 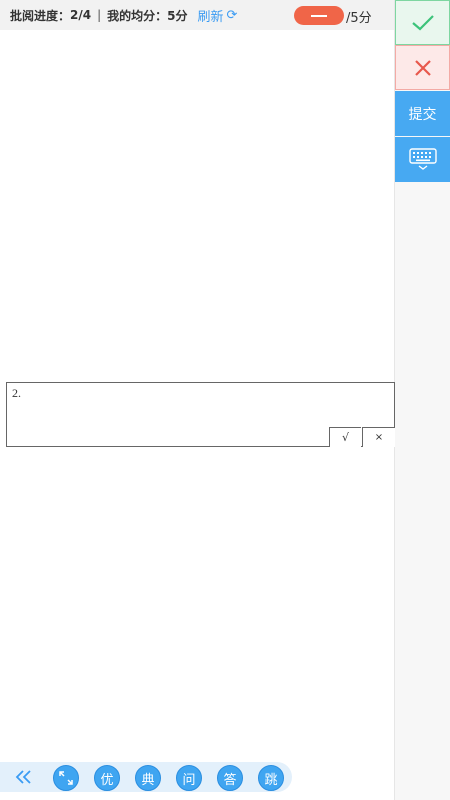 I want to click on answer-label: 答, so click(x=230, y=780).